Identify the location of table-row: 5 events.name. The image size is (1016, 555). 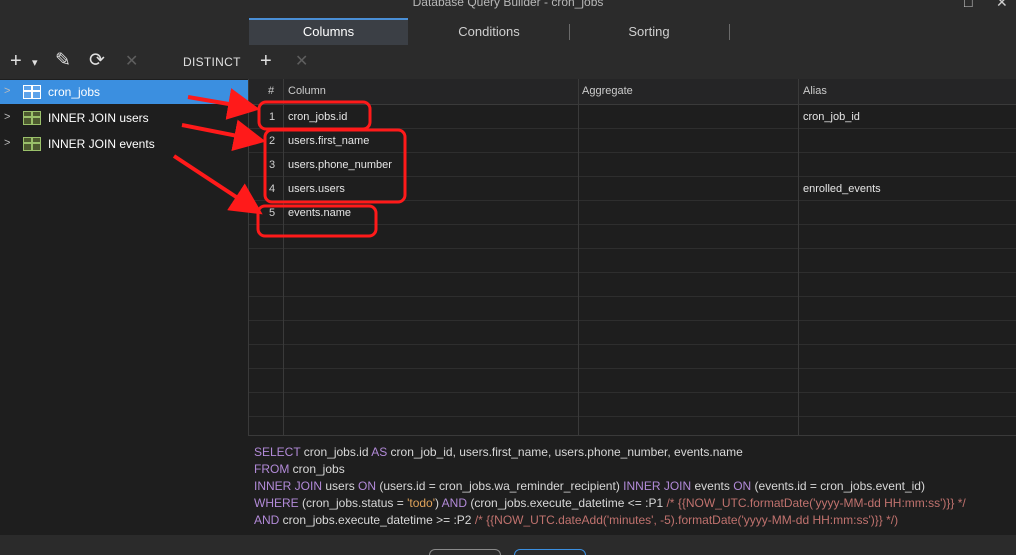
(632, 213).